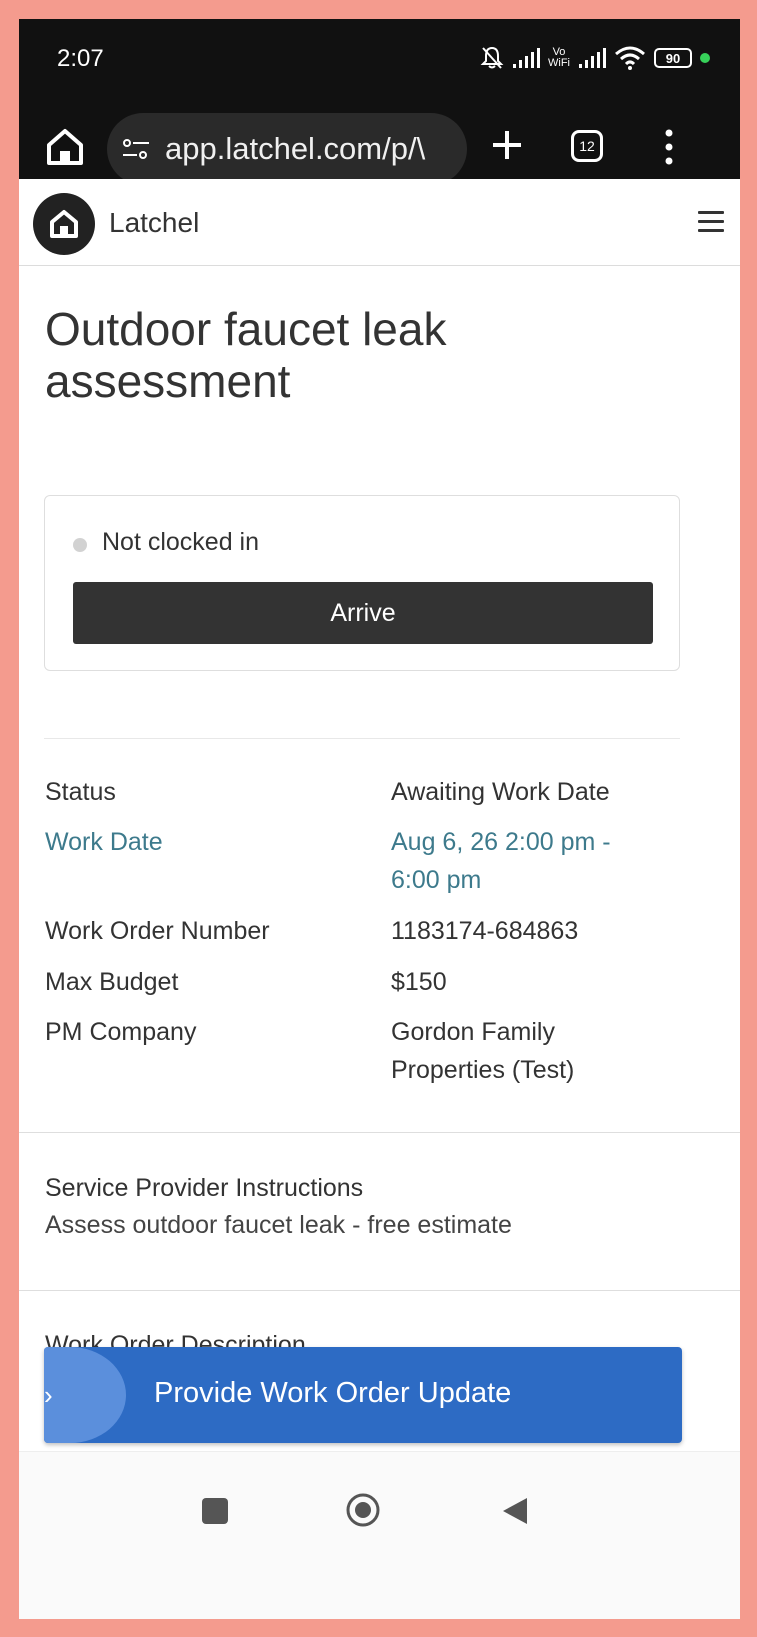 This screenshot has height=1637, width=757. I want to click on home-icon, so click(65, 147).